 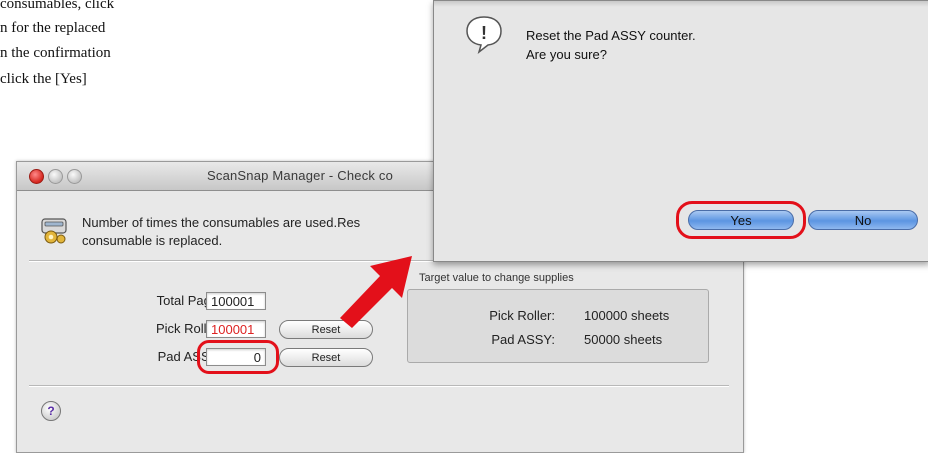 I want to click on doc-line: consumables, click, so click(x=57, y=6).